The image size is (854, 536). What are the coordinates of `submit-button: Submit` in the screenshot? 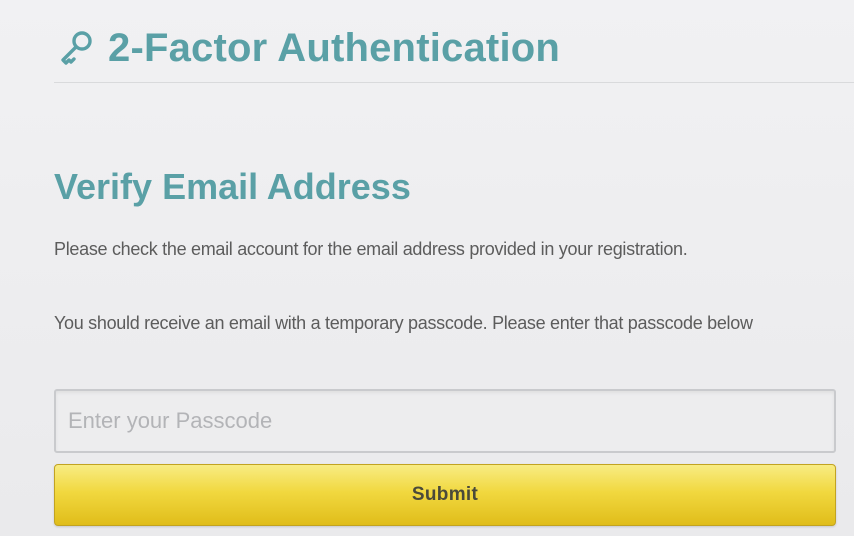 It's located at (445, 495).